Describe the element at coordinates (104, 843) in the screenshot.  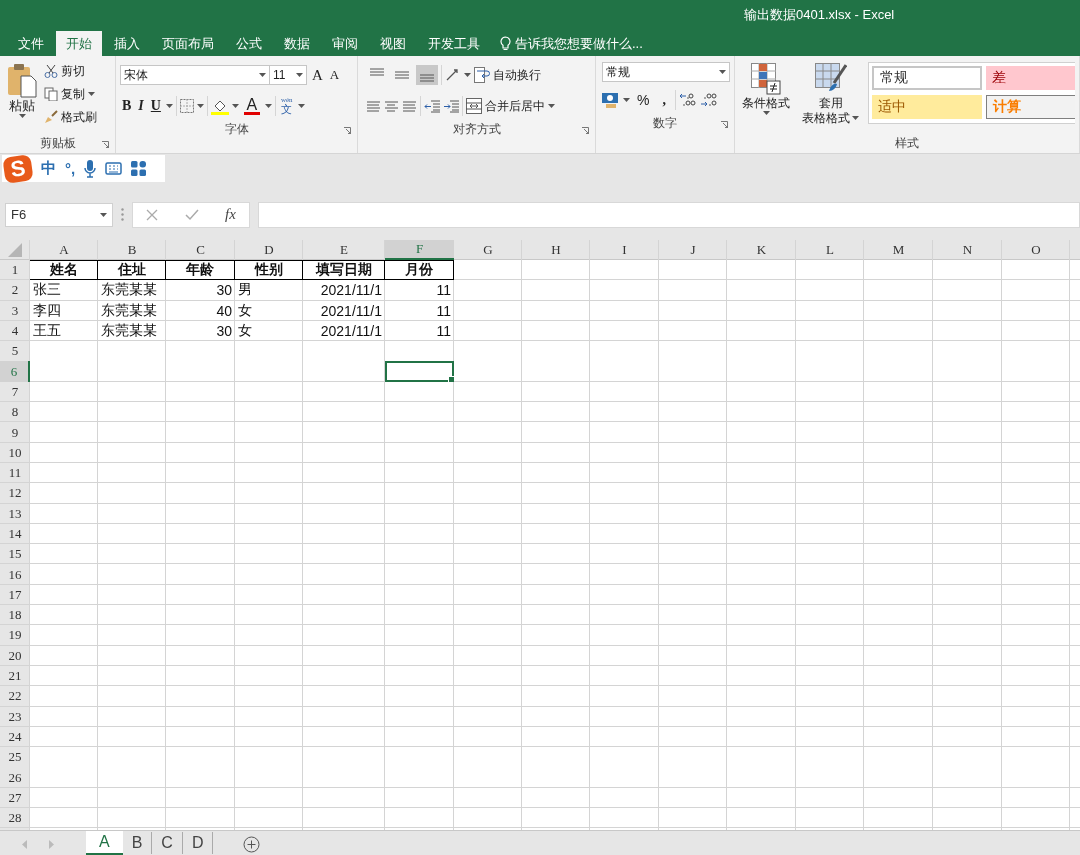
I see `sheet-tab: A` at that location.